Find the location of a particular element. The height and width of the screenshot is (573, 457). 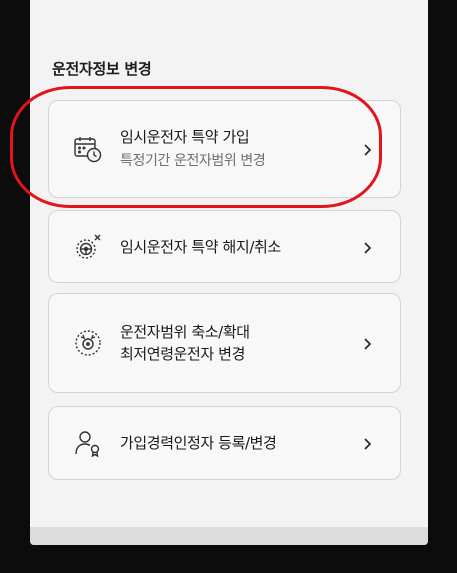

menu-item-title: 가입경력인정자 등록/변경 is located at coordinates (198, 443).